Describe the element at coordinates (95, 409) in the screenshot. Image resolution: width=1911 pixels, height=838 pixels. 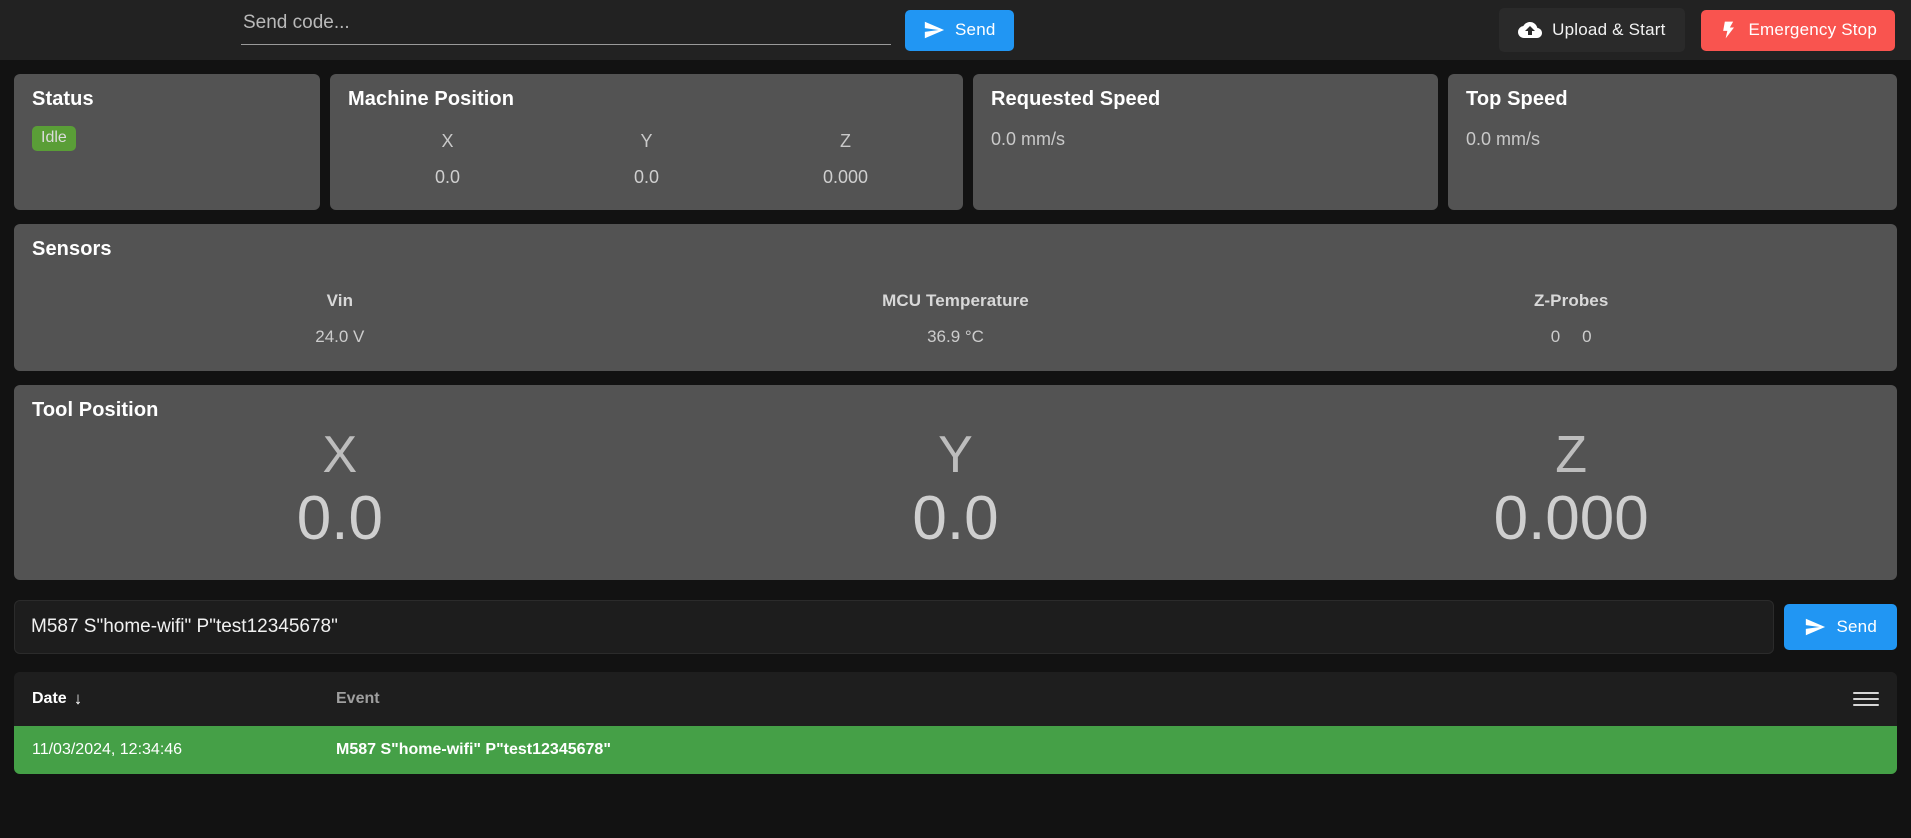
I see `tool-position-title: Tool Position` at that location.